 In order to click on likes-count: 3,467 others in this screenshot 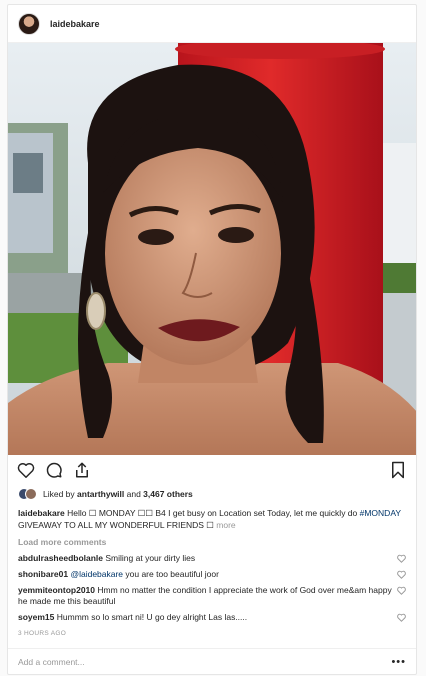, I will do `click(168, 494)`.